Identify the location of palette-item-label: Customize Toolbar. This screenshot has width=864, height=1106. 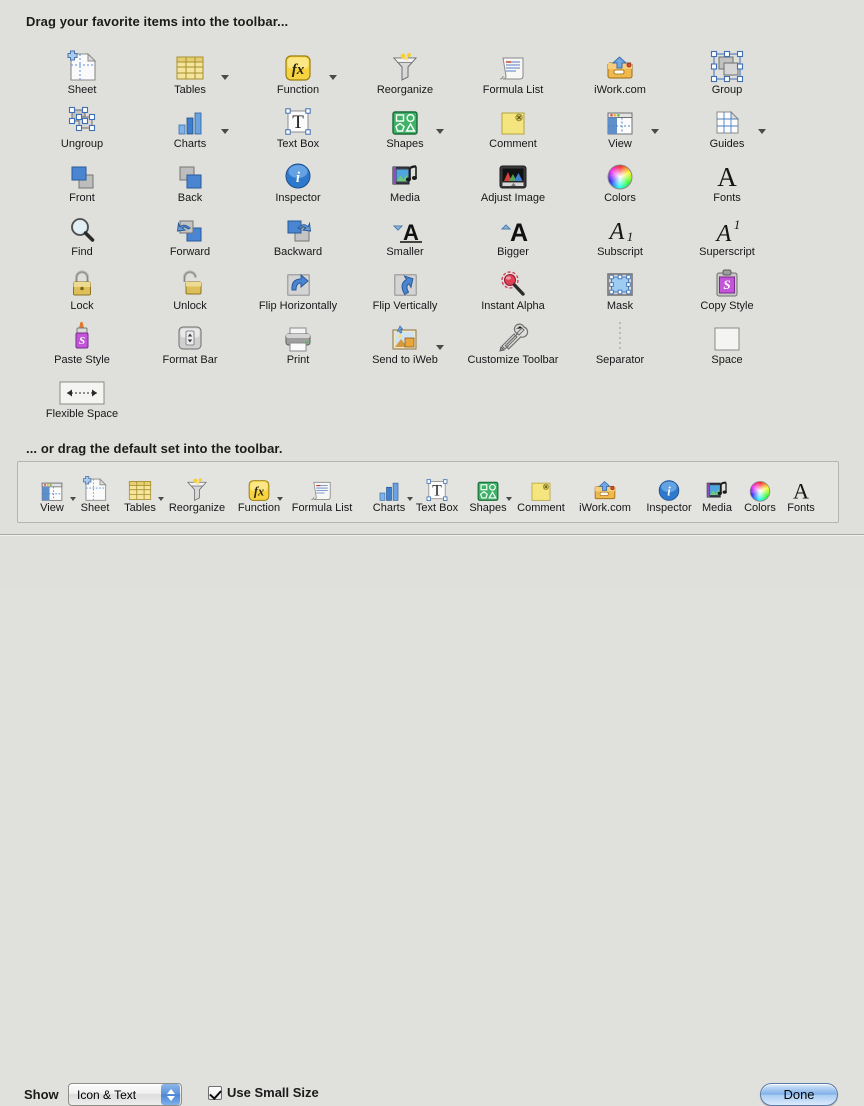
(513, 360).